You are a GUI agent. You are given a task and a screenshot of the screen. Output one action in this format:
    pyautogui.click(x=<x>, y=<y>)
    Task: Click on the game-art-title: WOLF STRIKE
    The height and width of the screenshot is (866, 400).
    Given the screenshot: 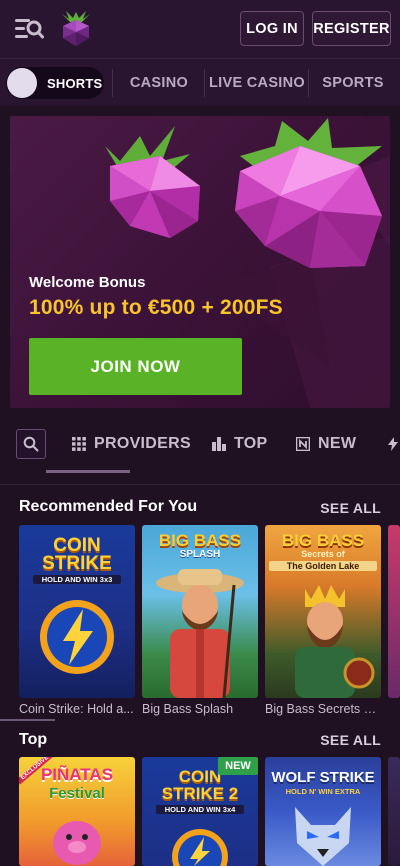 What is the action you would take?
    pyautogui.click(x=323, y=777)
    